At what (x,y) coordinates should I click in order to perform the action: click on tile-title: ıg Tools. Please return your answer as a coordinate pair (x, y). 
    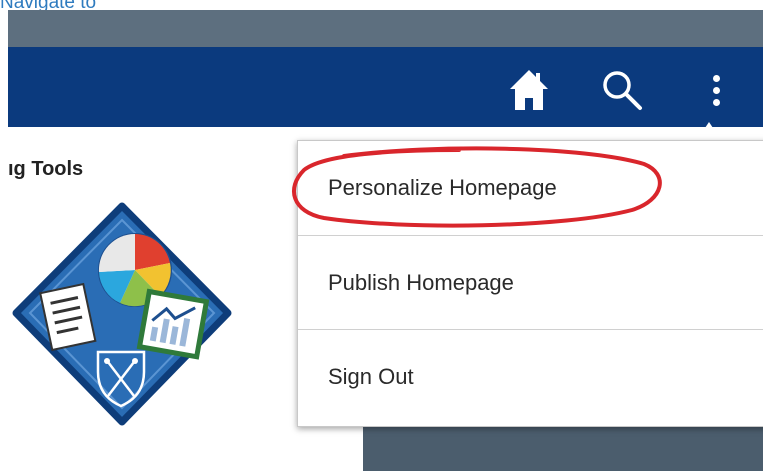
    Looking at the image, I should click on (46, 169).